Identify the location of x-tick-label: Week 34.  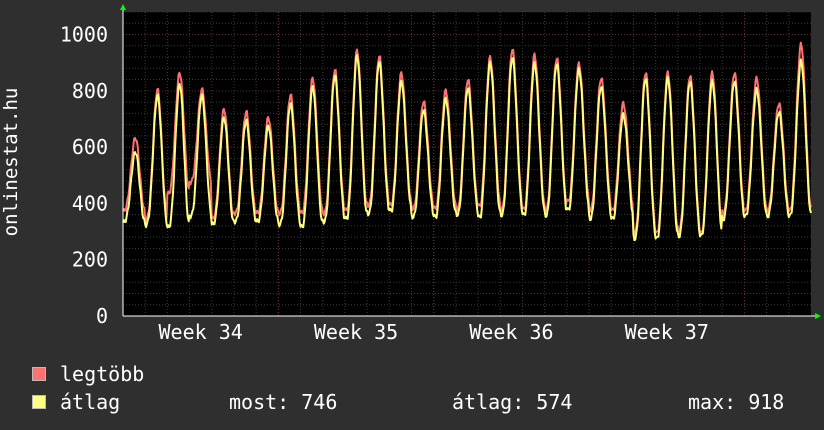
(201, 332).